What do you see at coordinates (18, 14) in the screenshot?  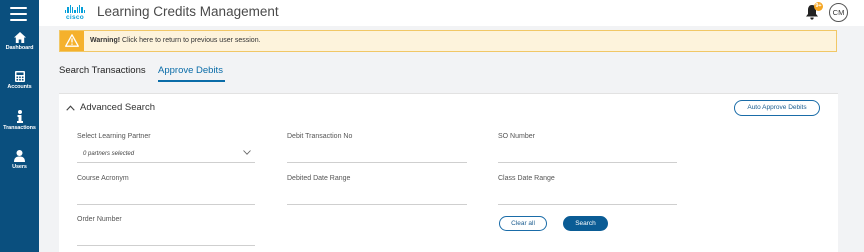 I see `hamburger-menu-icon` at bounding box center [18, 14].